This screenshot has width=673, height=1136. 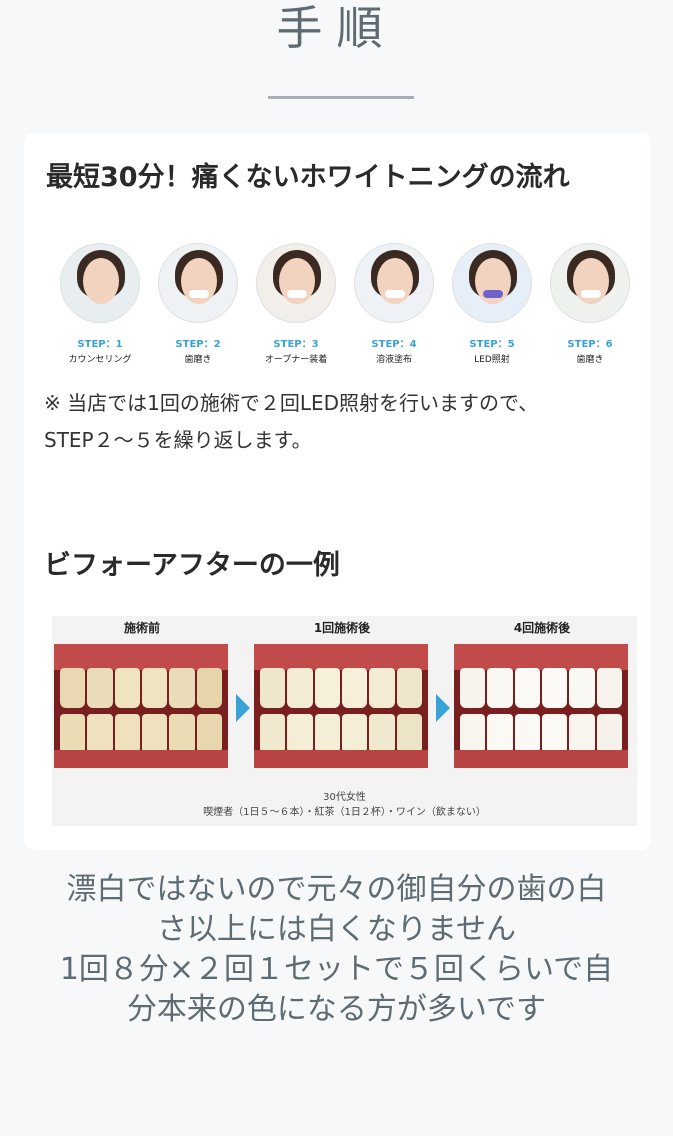 I want to click on step-3-photo, so click(x=296, y=283).